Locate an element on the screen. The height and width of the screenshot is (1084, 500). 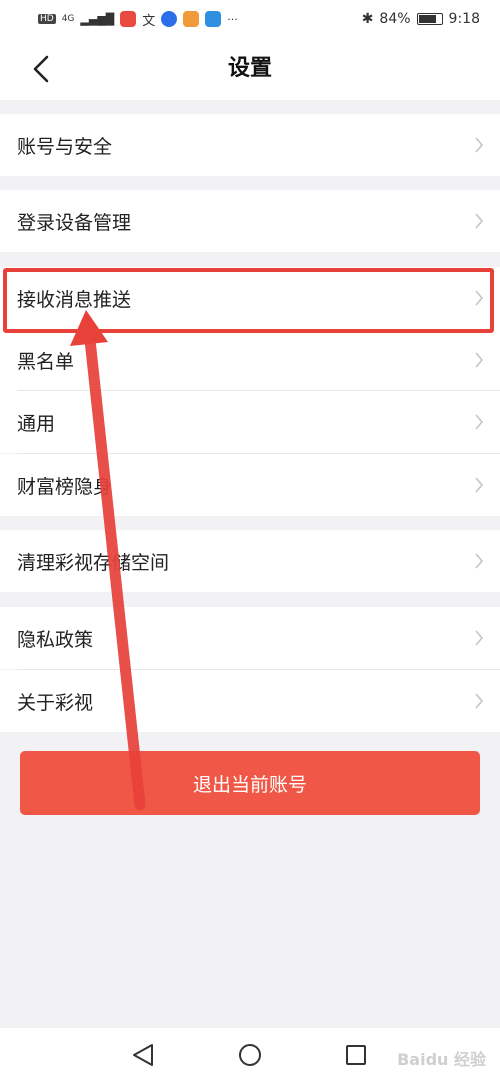
page-title: 设置 is located at coordinates (249, 68).